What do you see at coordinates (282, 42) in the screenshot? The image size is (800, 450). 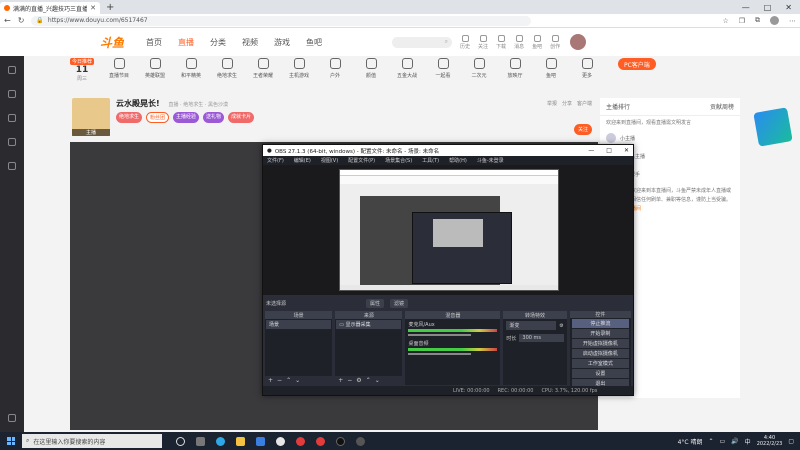 I see `nav-game: 游戏` at bounding box center [282, 42].